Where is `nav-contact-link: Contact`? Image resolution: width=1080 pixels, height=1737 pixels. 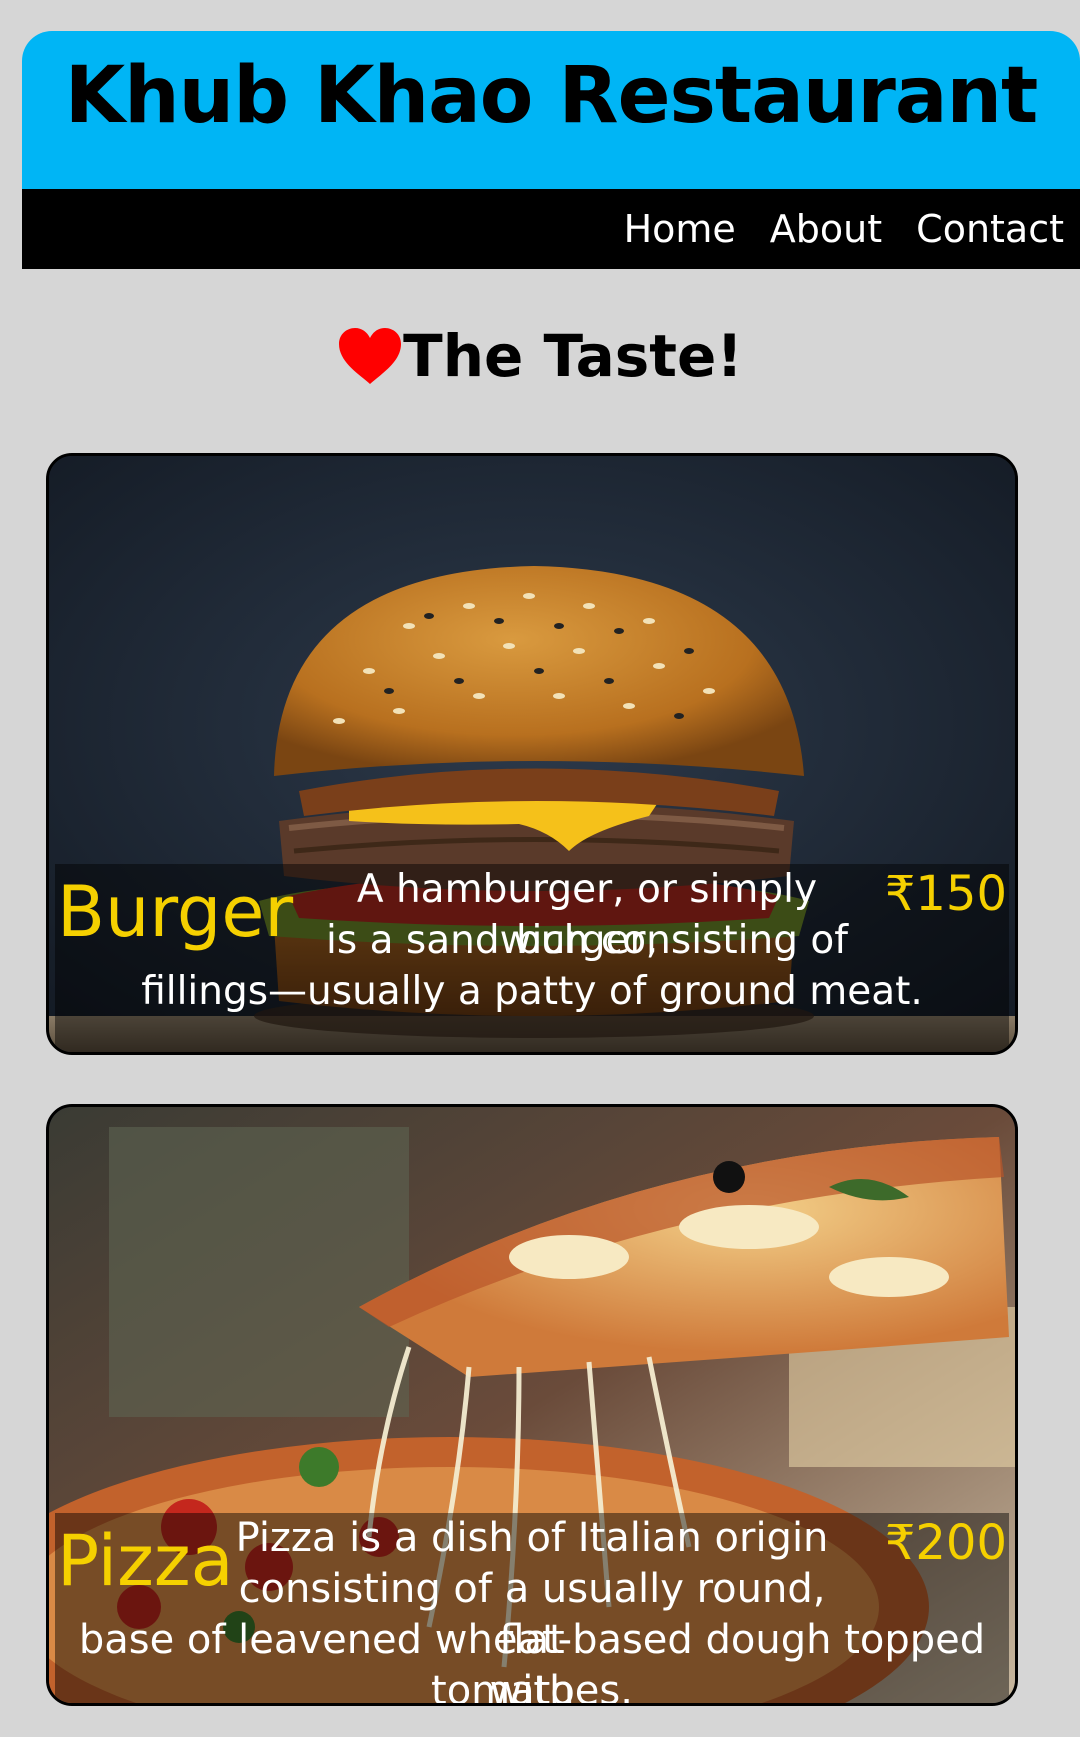
nav-contact-link: Contact is located at coordinates (990, 229).